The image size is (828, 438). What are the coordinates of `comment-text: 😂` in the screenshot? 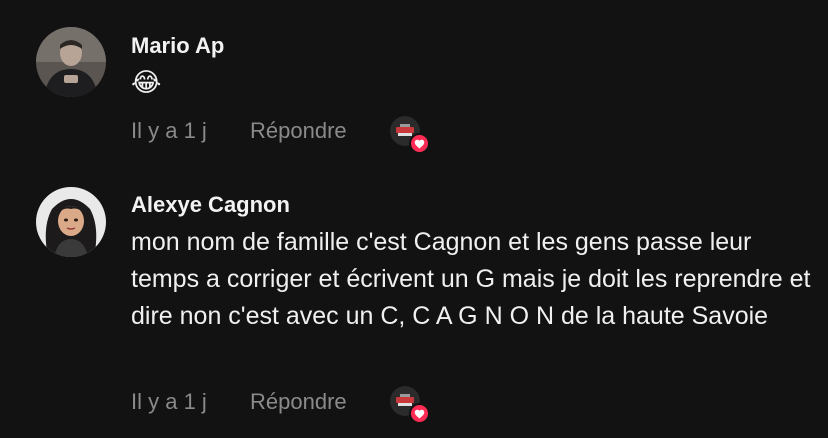 It's located at (146, 82).